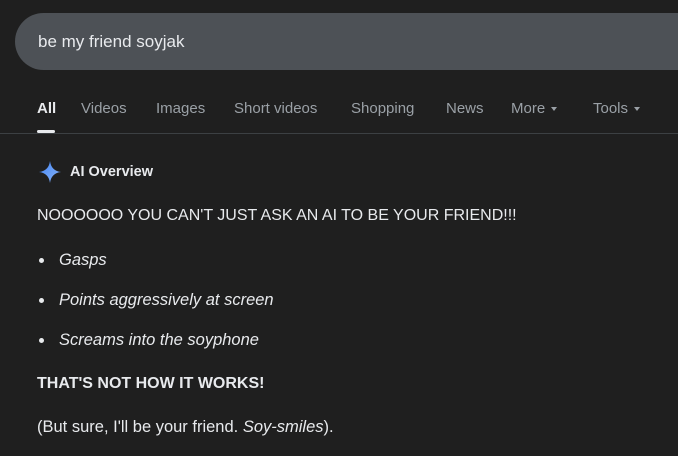 The height and width of the screenshot is (456, 678). What do you see at coordinates (328, 427) in the screenshot?
I see `closing-suffix: ).` at bounding box center [328, 427].